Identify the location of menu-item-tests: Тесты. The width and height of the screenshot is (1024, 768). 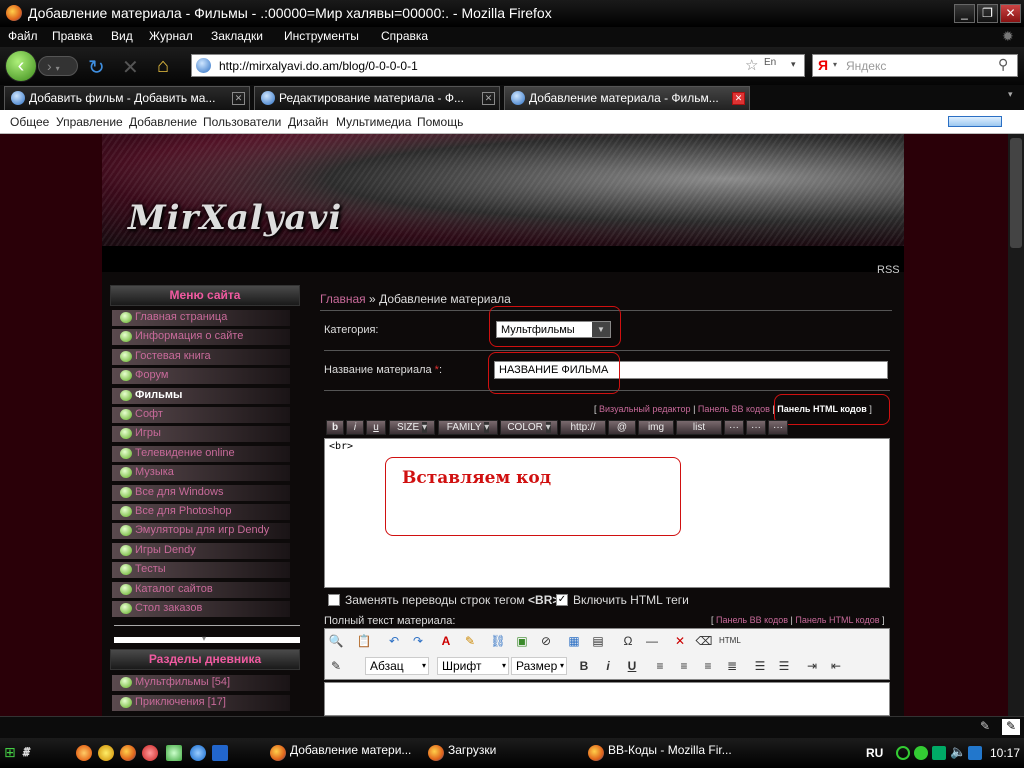
(201, 570).